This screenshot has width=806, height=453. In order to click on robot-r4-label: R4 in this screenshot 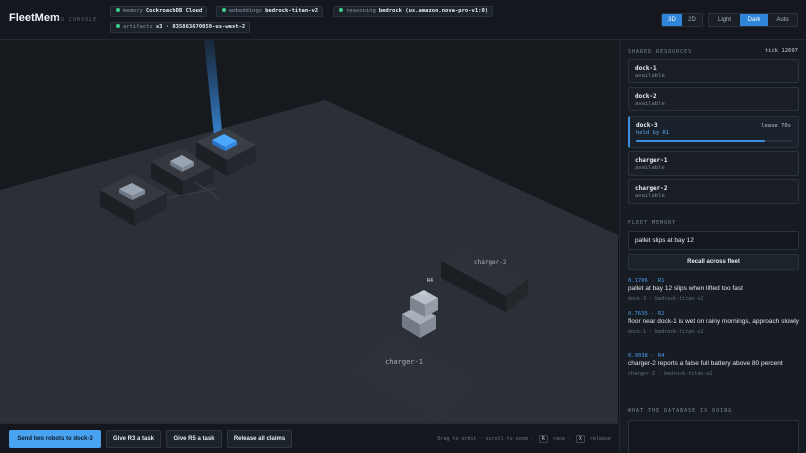, I will do `click(430, 281)`.